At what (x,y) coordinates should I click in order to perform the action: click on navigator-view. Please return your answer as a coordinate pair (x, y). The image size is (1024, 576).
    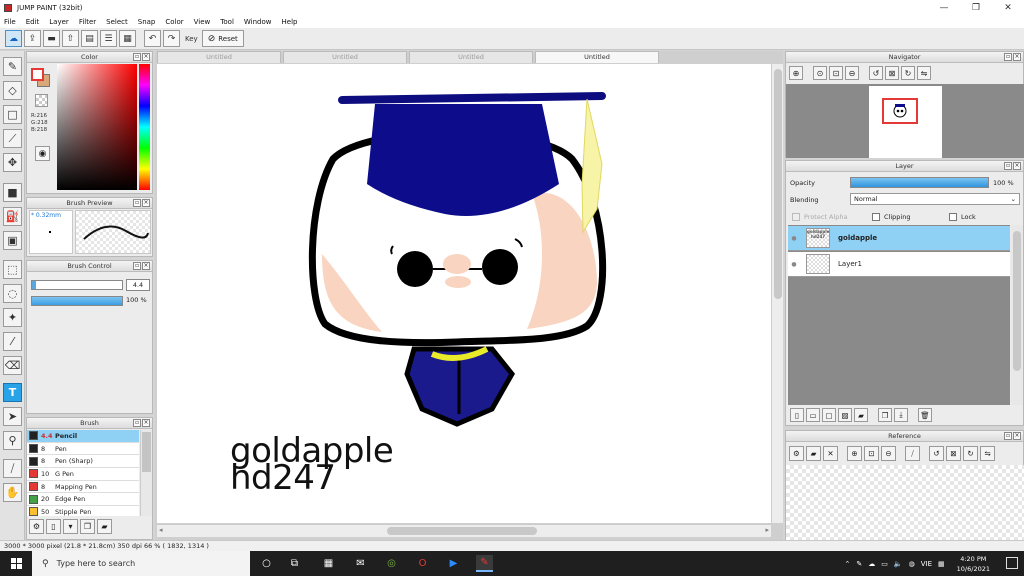
    Looking at the image, I should click on (905, 121).